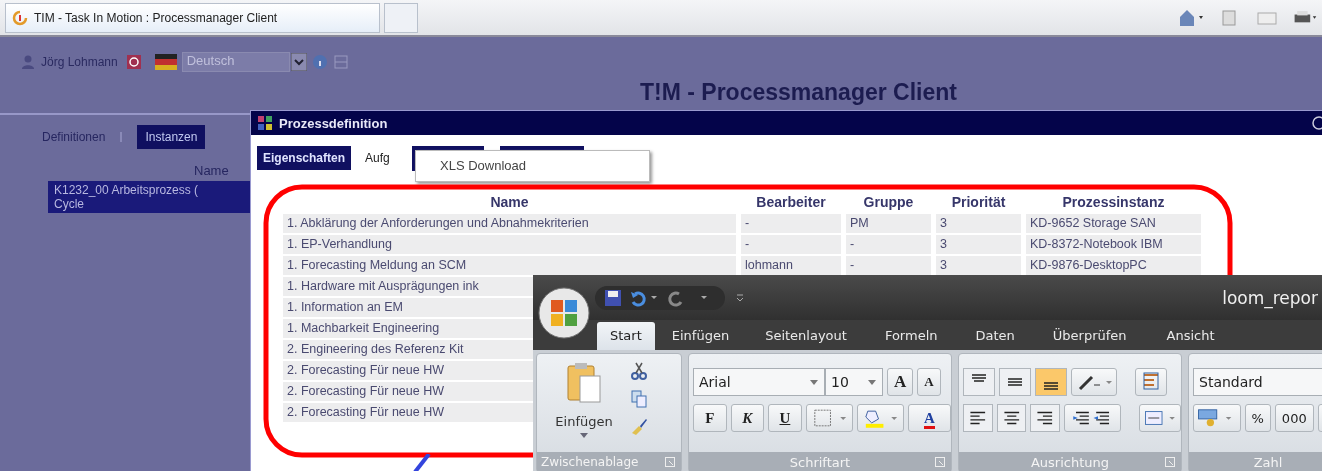 The image size is (1322, 471). Describe the element at coordinates (509, 223) in the screenshot. I see `table-cell: 1. Abklärung der Anforderungen und Abnahmekriterien` at that location.